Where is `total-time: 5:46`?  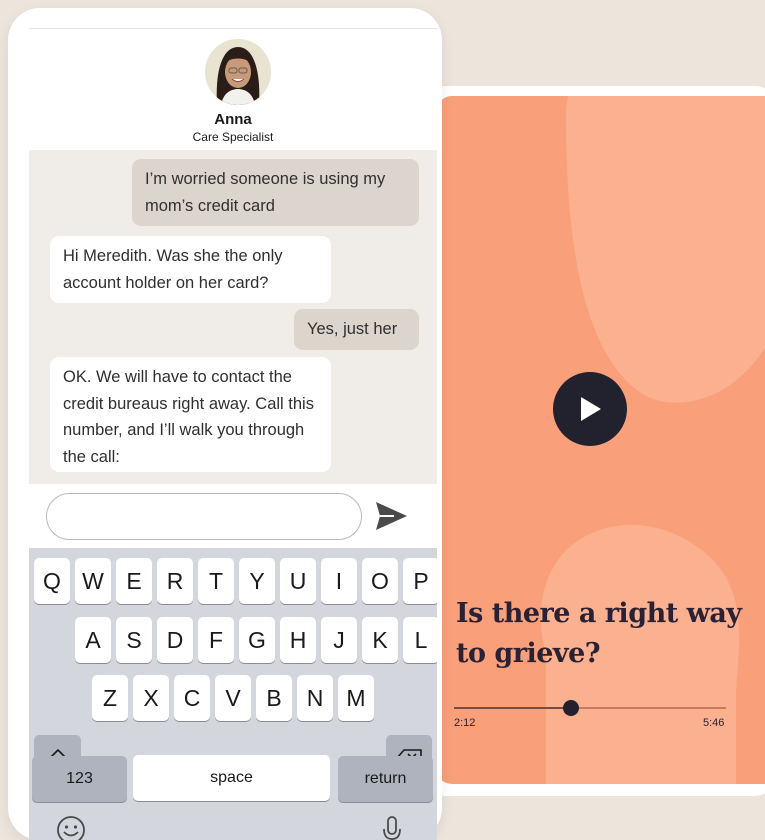
total-time: 5:46 is located at coordinates (714, 723).